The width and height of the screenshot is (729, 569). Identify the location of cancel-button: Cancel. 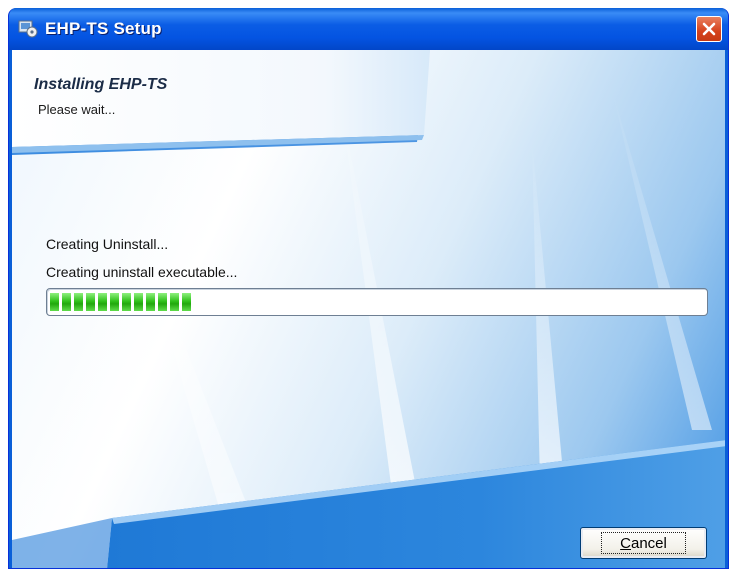
(643, 543).